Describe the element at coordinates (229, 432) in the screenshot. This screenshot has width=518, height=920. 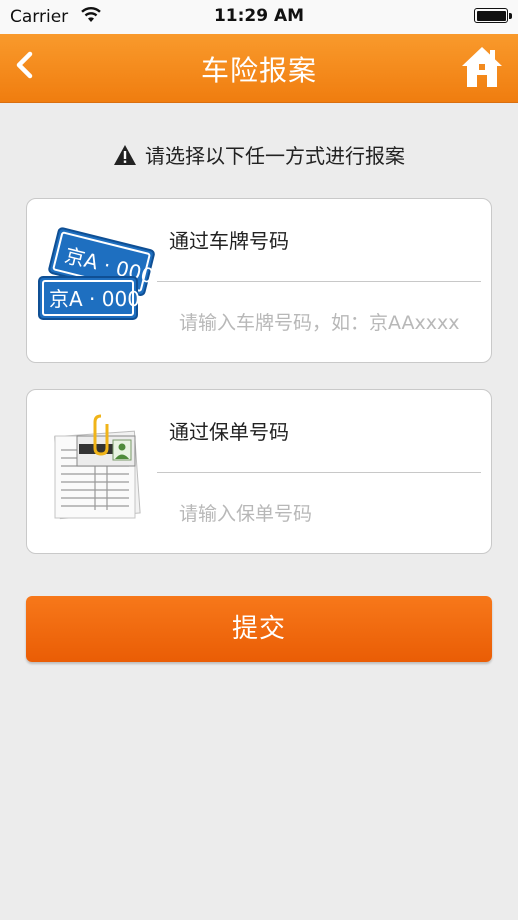
I see `policy-option-title: 通过保单号码` at that location.